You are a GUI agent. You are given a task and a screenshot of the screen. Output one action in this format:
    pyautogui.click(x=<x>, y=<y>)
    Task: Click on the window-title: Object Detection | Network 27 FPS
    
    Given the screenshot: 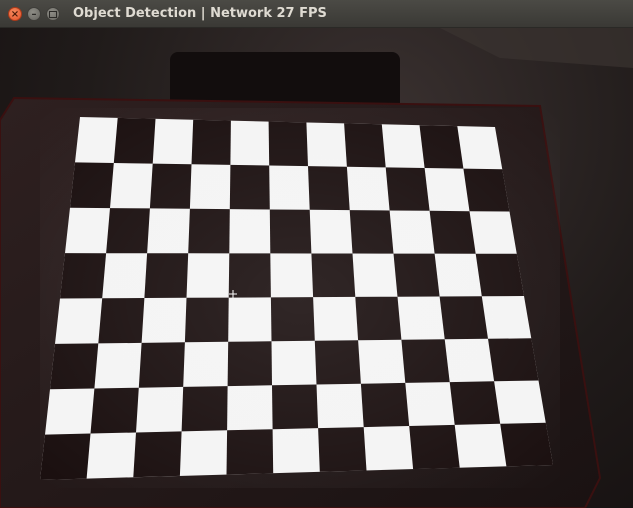 What is the action you would take?
    pyautogui.click(x=200, y=13)
    